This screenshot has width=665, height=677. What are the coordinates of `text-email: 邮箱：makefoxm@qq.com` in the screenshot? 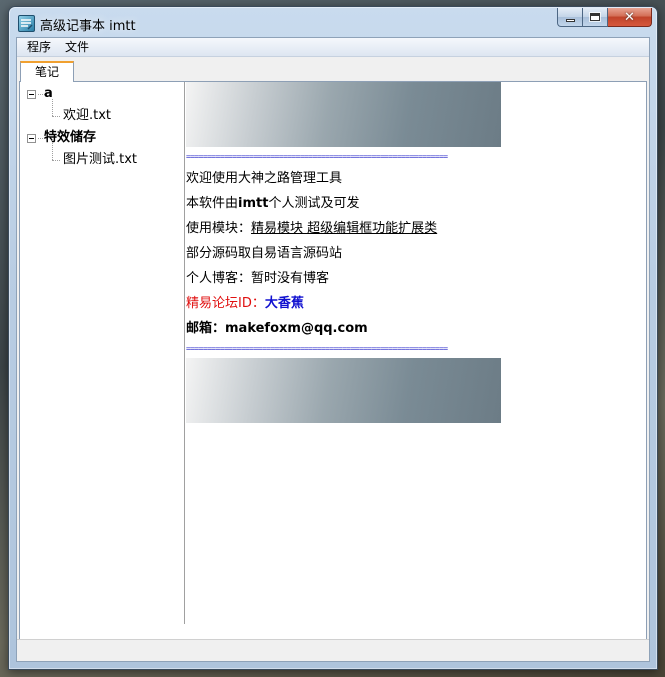 It's located at (277, 328).